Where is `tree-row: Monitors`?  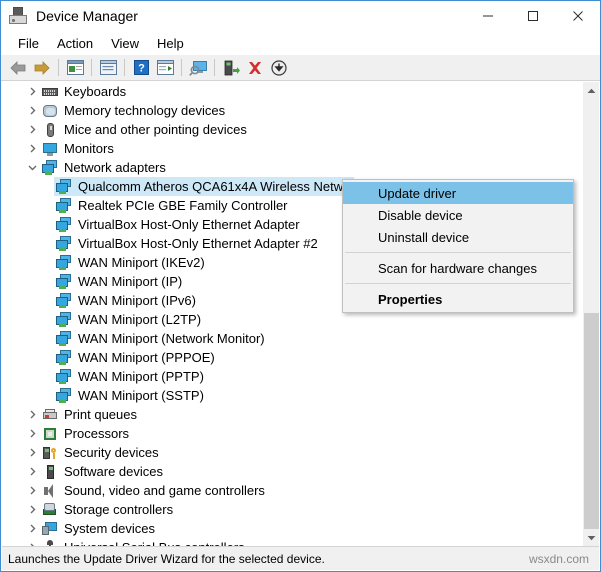
tree-row: Monitors is located at coordinates (292, 148).